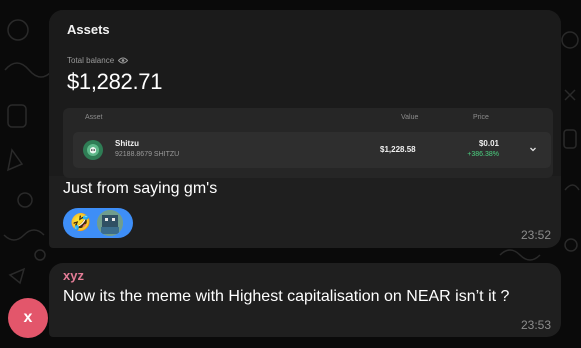 The image size is (581, 348). I want to click on eye-icon, so click(123, 60).